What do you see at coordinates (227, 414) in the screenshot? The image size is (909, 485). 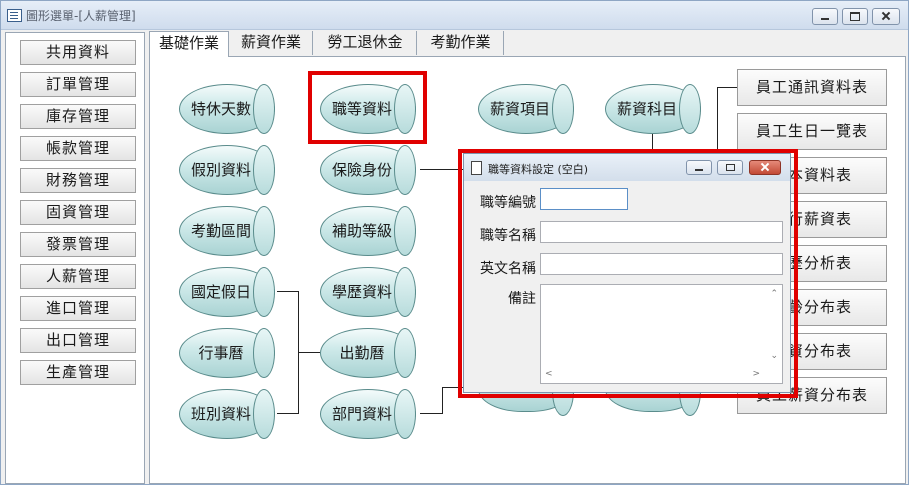 I see `node-shift-data: 班別資料` at bounding box center [227, 414].